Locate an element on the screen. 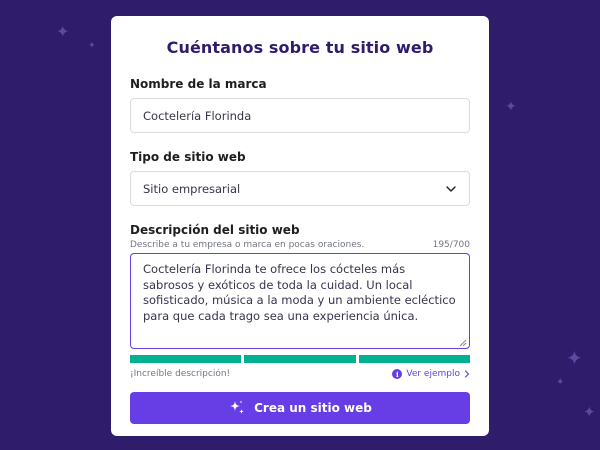  view-example-link: i Ver ejemplo is located at coordinates (431, 374).